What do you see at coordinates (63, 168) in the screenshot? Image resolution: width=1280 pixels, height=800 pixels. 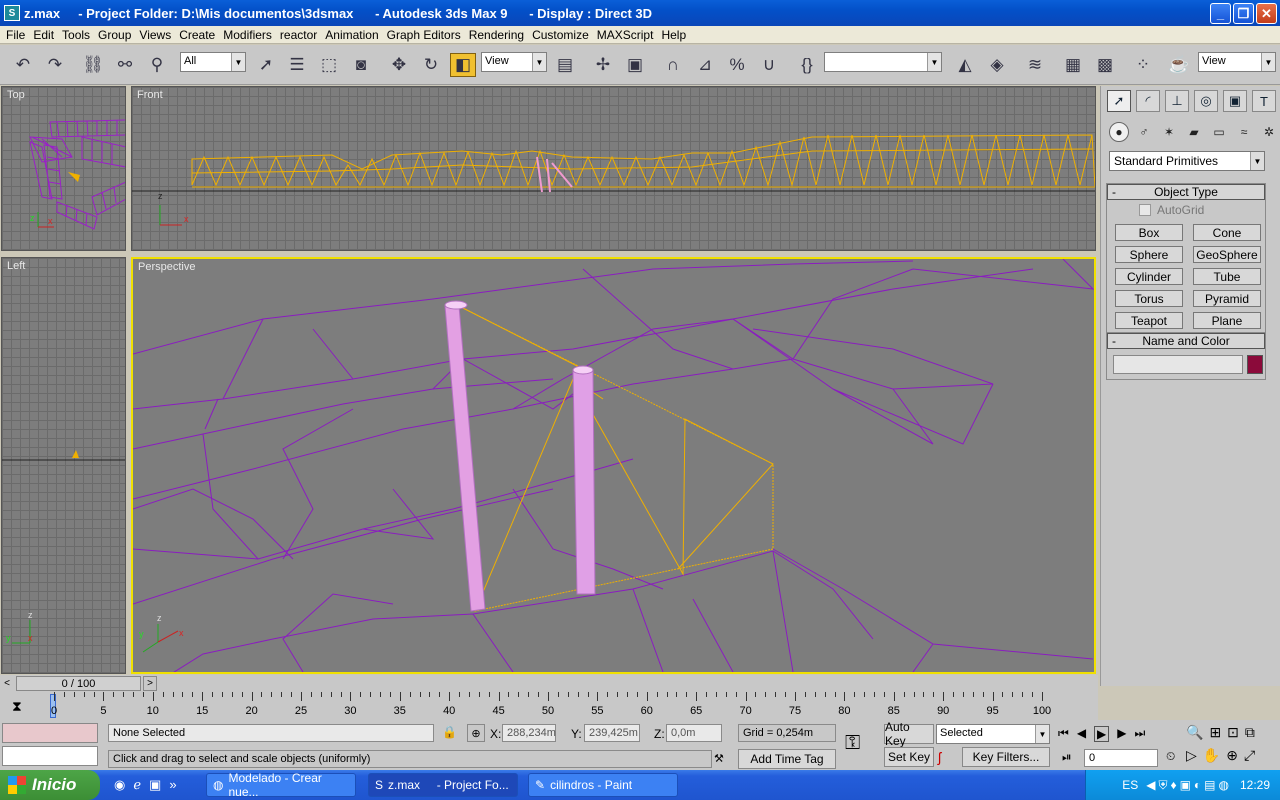 I see `viewport-top: Top z x` at bounding box center [63, 168].